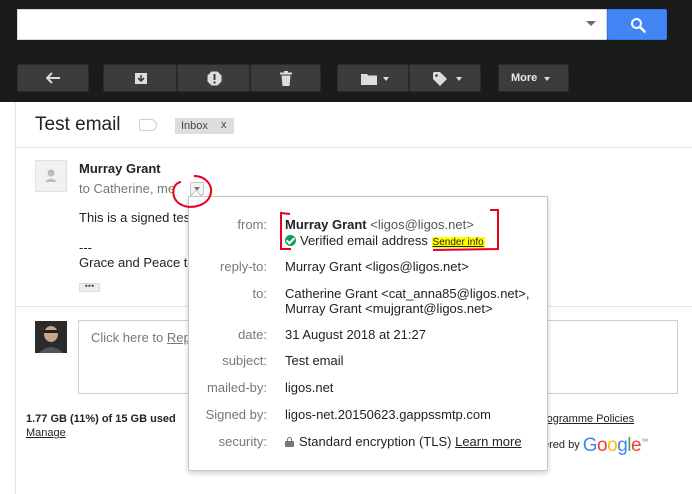 The image size is (692, 494). What do you see at coordinates (388, 414) in the screenshot?
I see `signed-by-value: ligos-net.20150623.gappssmtp.com` at bounding box center [388, 414].